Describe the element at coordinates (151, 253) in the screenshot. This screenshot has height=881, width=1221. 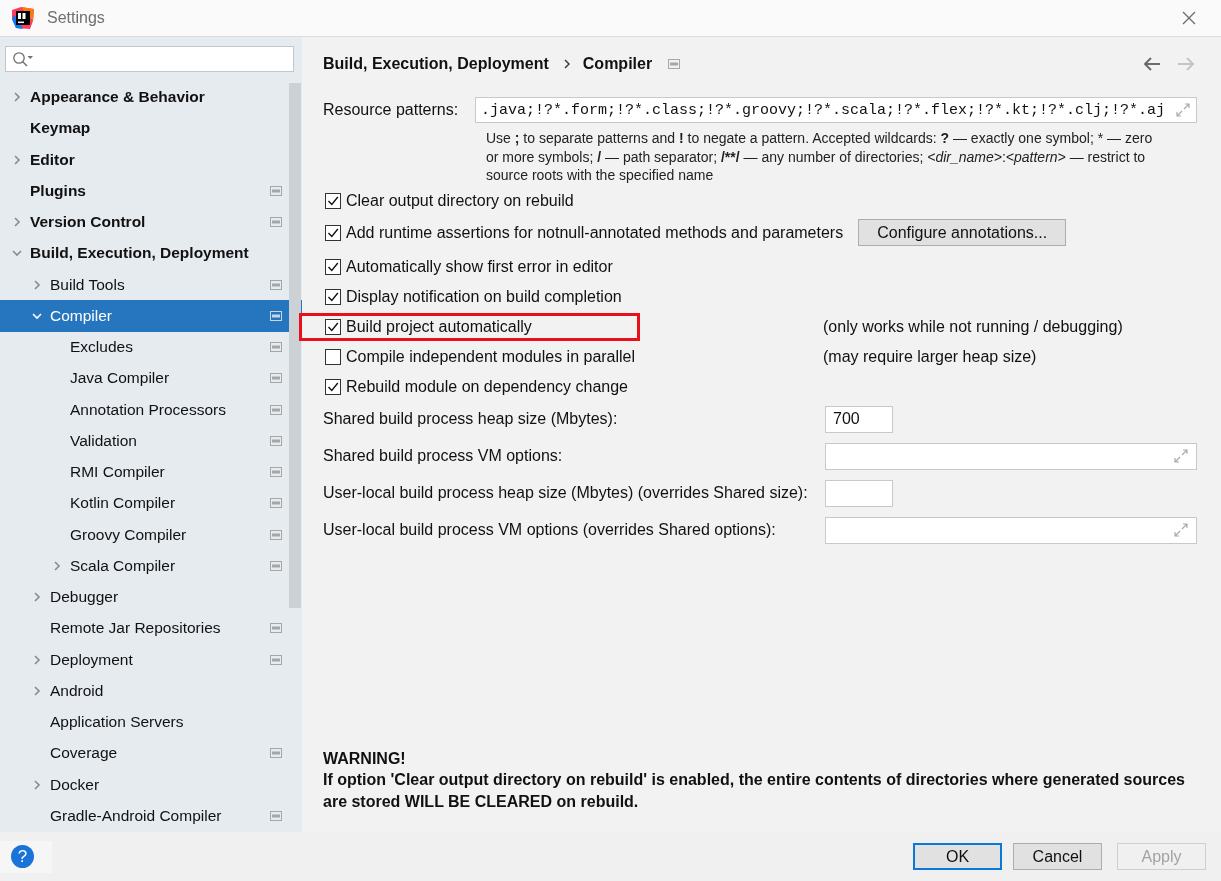
I see `tree-item: Build, Execution, Deployment` at that location.